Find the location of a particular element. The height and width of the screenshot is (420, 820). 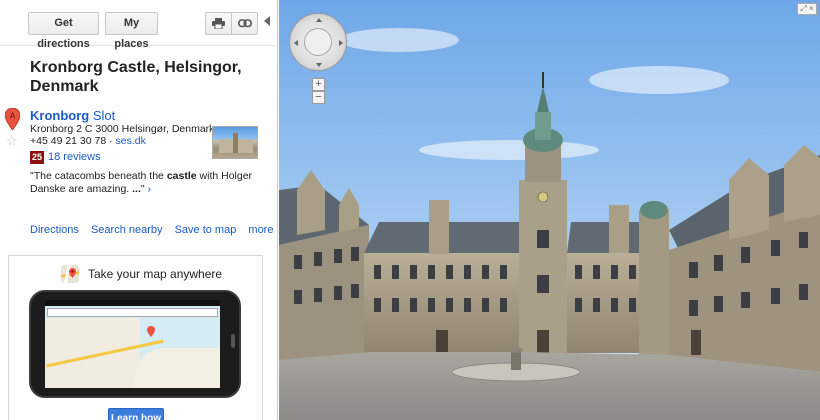

snippet-bold: castle is located at coordinates (181, 176).